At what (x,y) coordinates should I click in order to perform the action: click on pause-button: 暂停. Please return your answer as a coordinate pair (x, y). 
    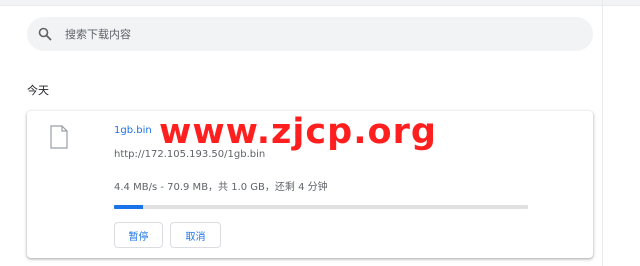
    Looking at the image, I should click on (138, 235).